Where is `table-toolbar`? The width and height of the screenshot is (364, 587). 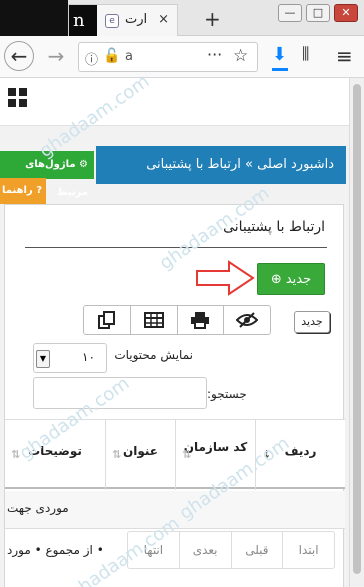 table-toolbar is located at coordinates (177, 320).